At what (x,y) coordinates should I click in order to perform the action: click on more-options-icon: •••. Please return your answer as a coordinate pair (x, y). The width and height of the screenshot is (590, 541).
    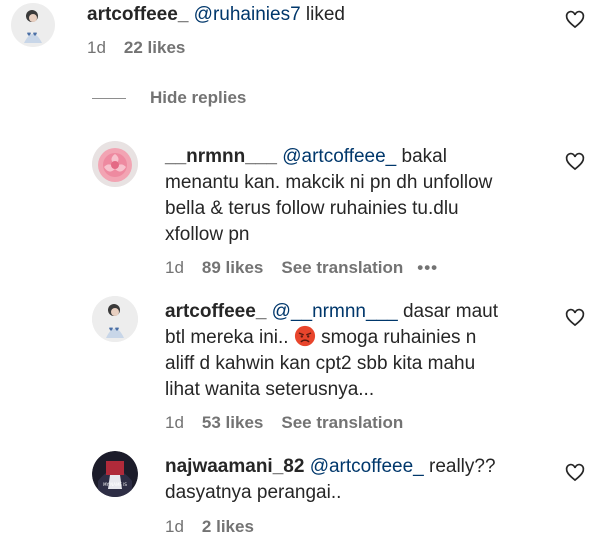
    Looking at the image, I should click on (427, 268).